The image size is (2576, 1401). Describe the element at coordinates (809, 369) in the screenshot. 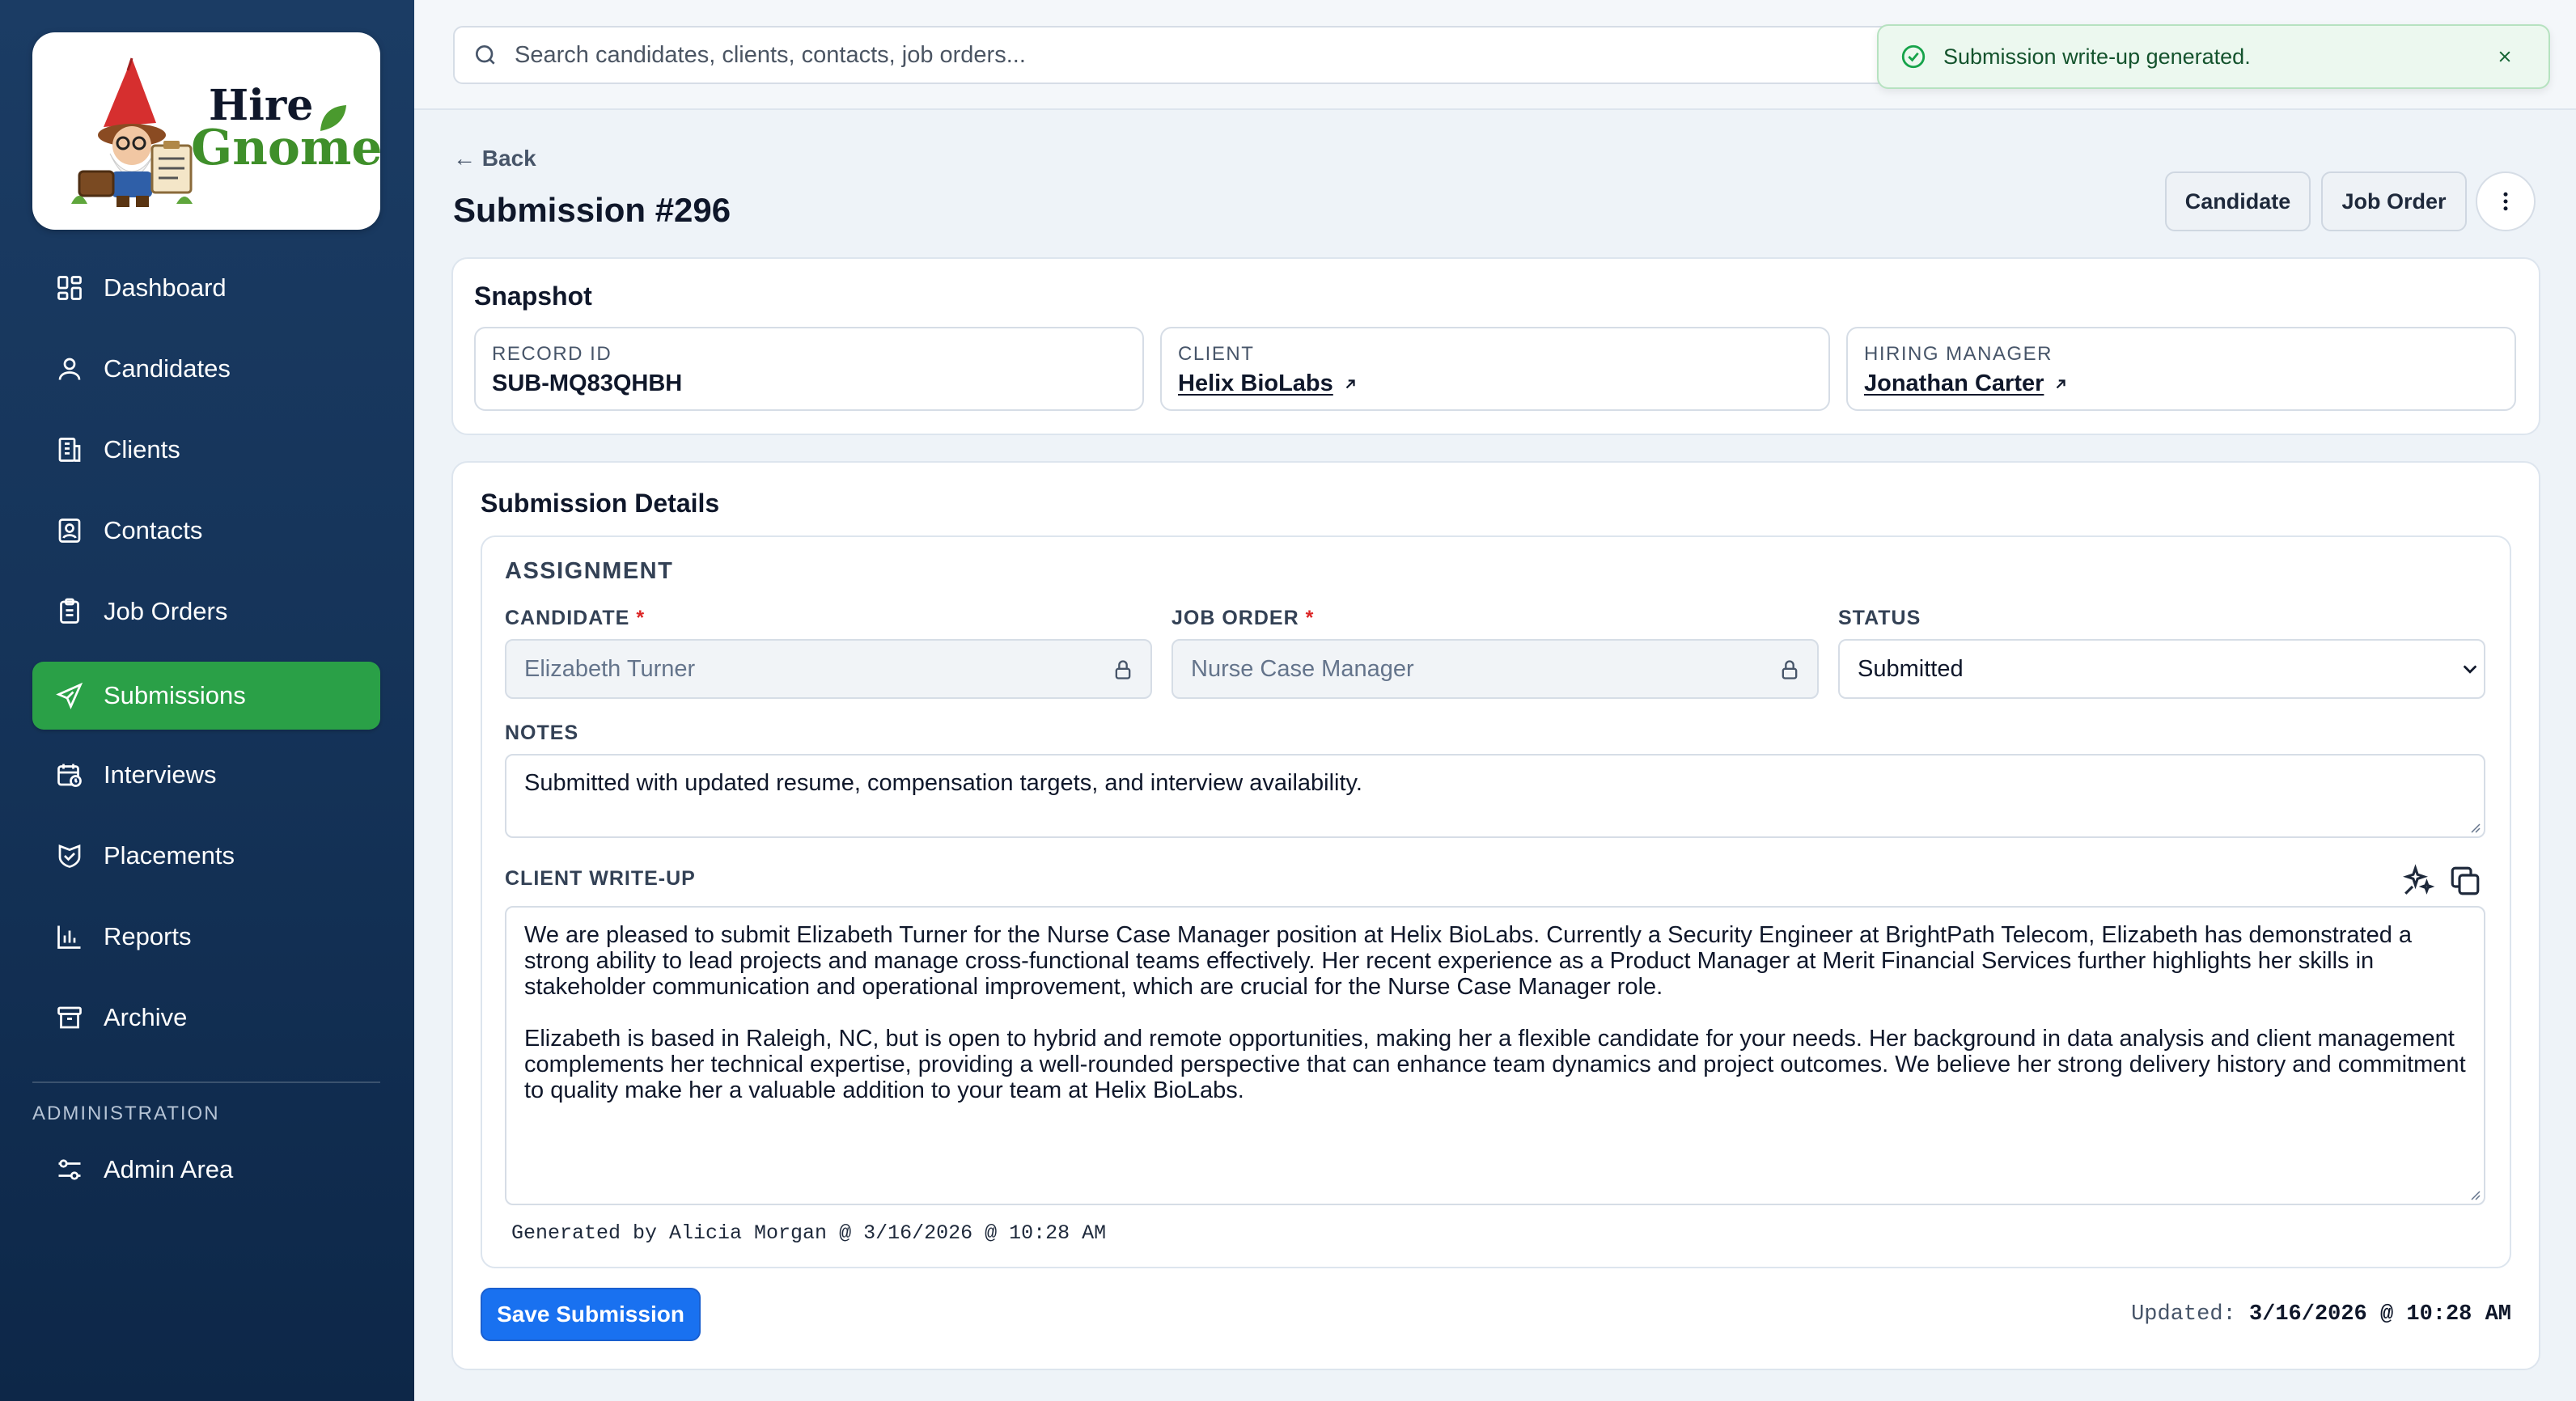

I see `record-id-box: RECORD ID SUB-MQ83QHBH` at that location.